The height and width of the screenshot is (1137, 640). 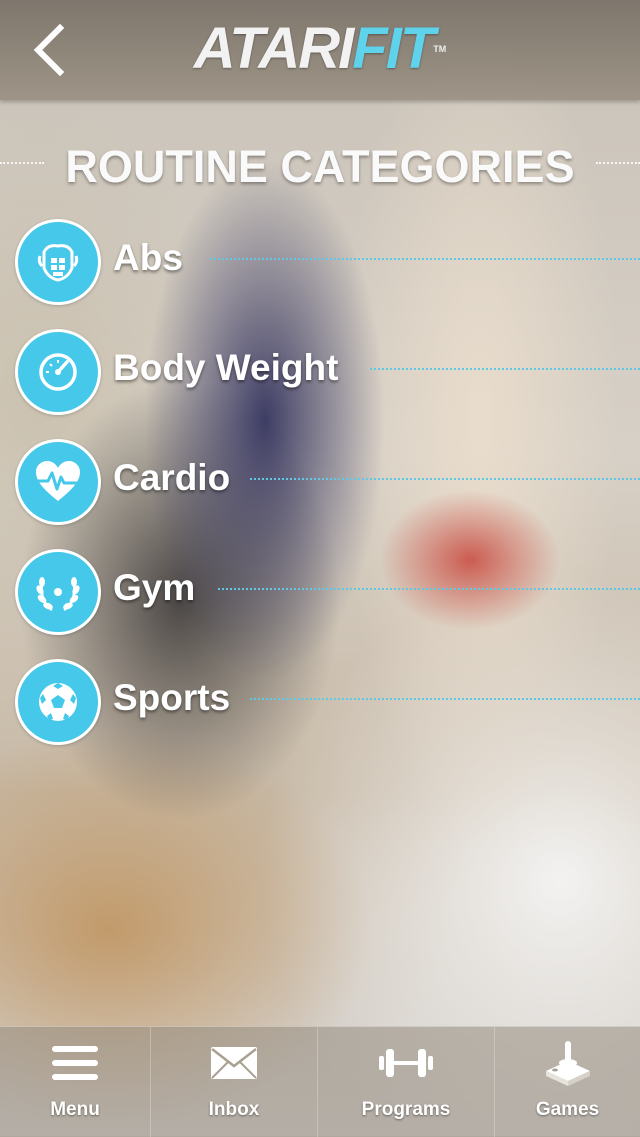 What do you see at coordinates (406, 1109) in the screenshot?
I see `tab-label: Programs` at bounding box center [406, 1109].